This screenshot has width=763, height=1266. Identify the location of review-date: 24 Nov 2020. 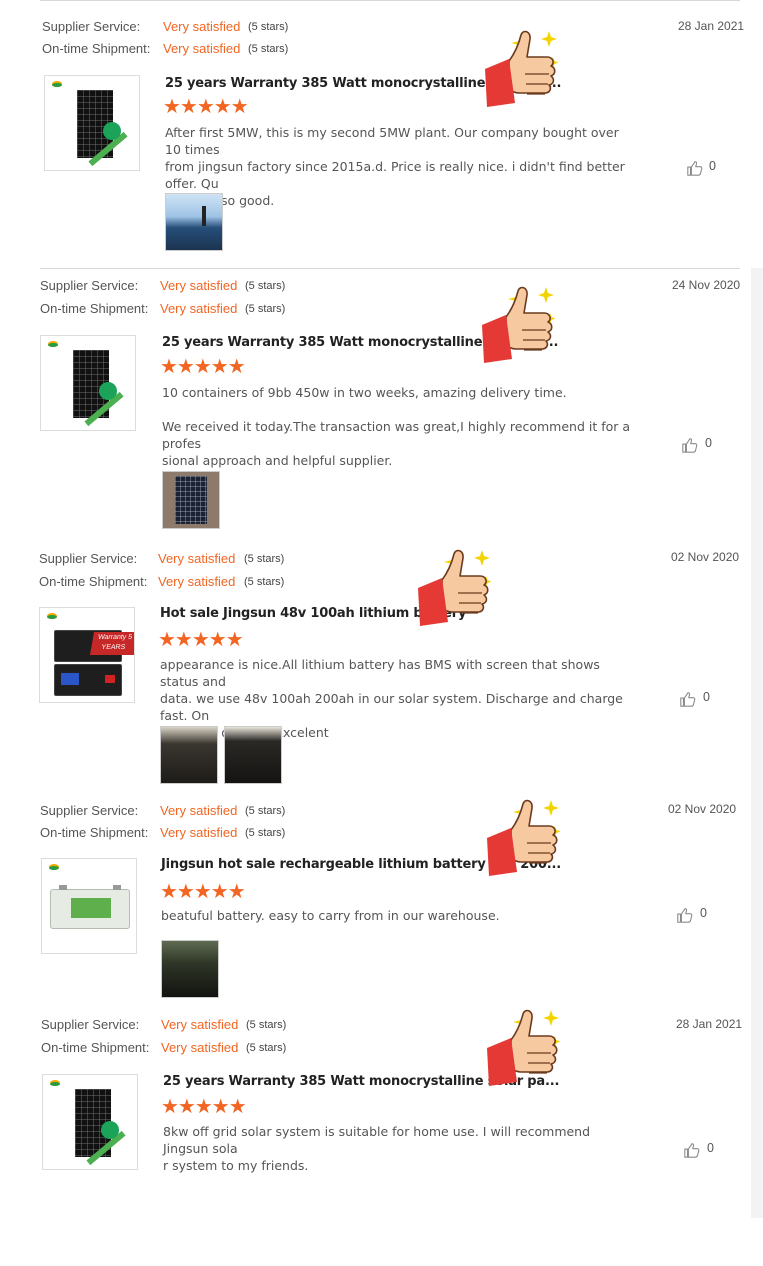
(706, 285).